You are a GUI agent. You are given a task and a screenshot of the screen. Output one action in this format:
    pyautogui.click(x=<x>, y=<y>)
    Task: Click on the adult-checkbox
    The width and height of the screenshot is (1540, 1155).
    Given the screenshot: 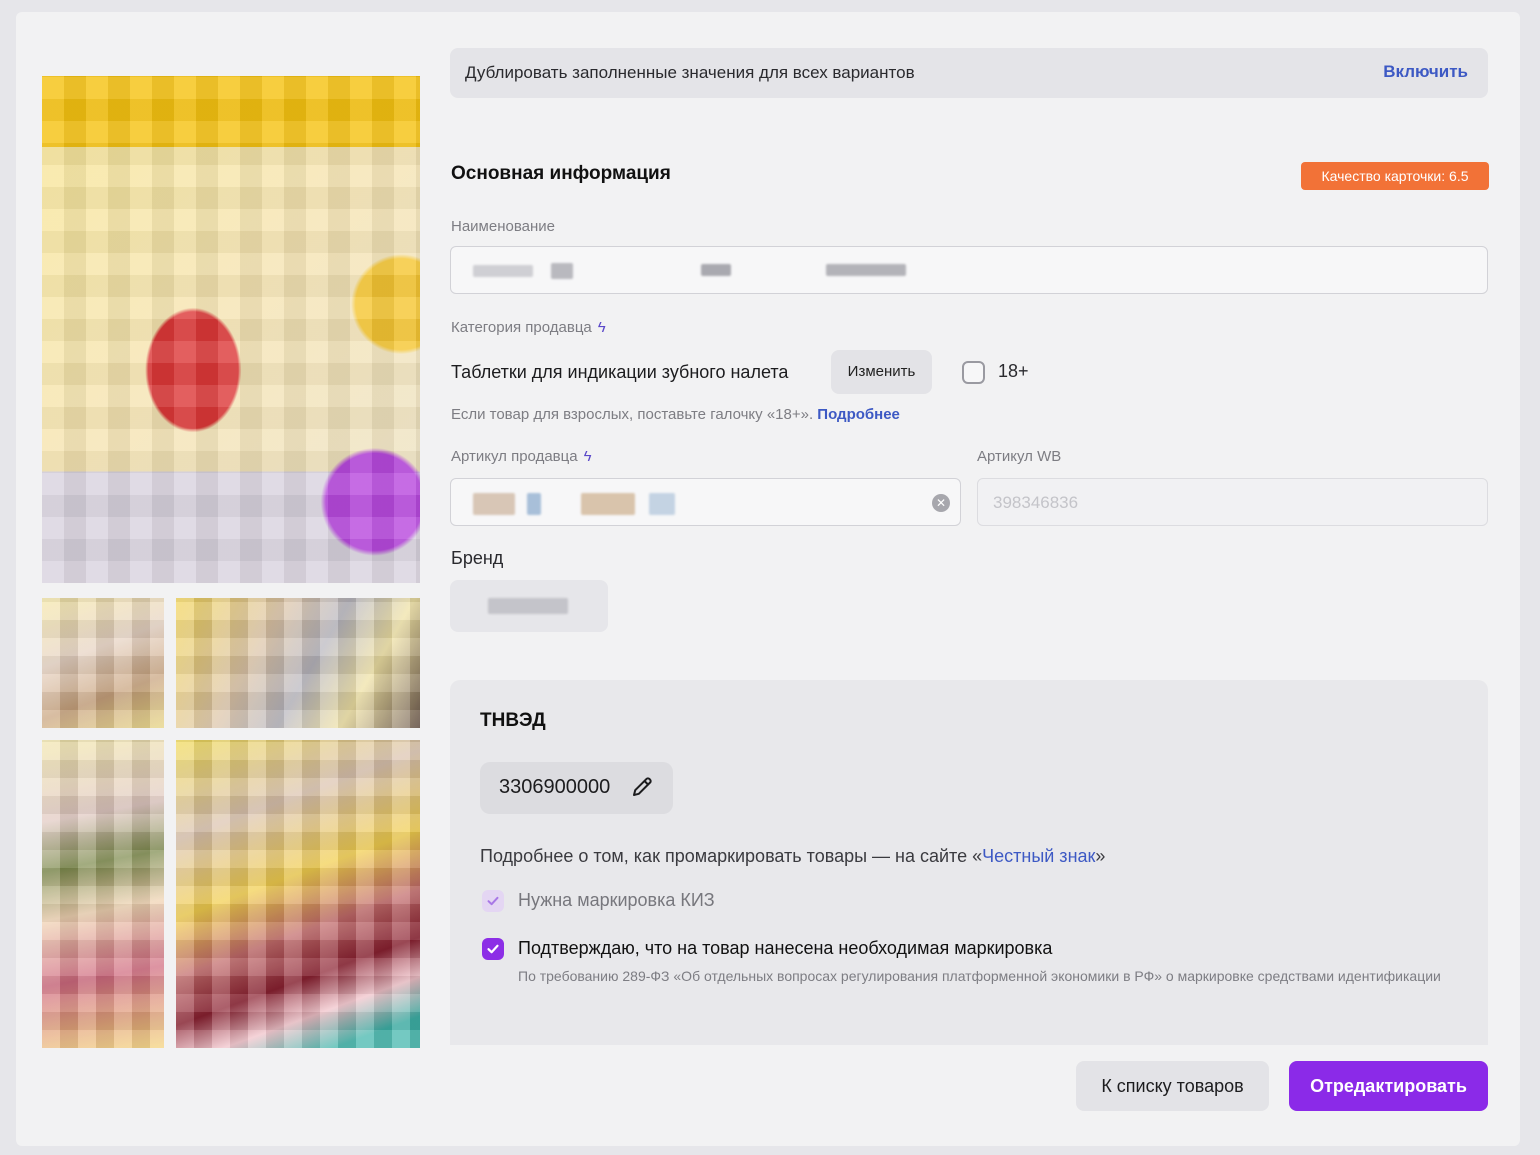 What is the action you would take?
    pyautogui.click(x=973, y=372)
    